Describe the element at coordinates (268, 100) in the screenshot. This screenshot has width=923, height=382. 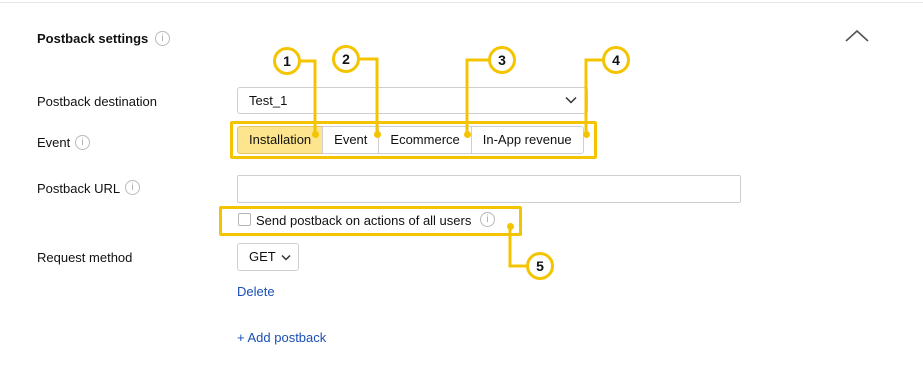
I see `destination-value: Test_1` at that location.